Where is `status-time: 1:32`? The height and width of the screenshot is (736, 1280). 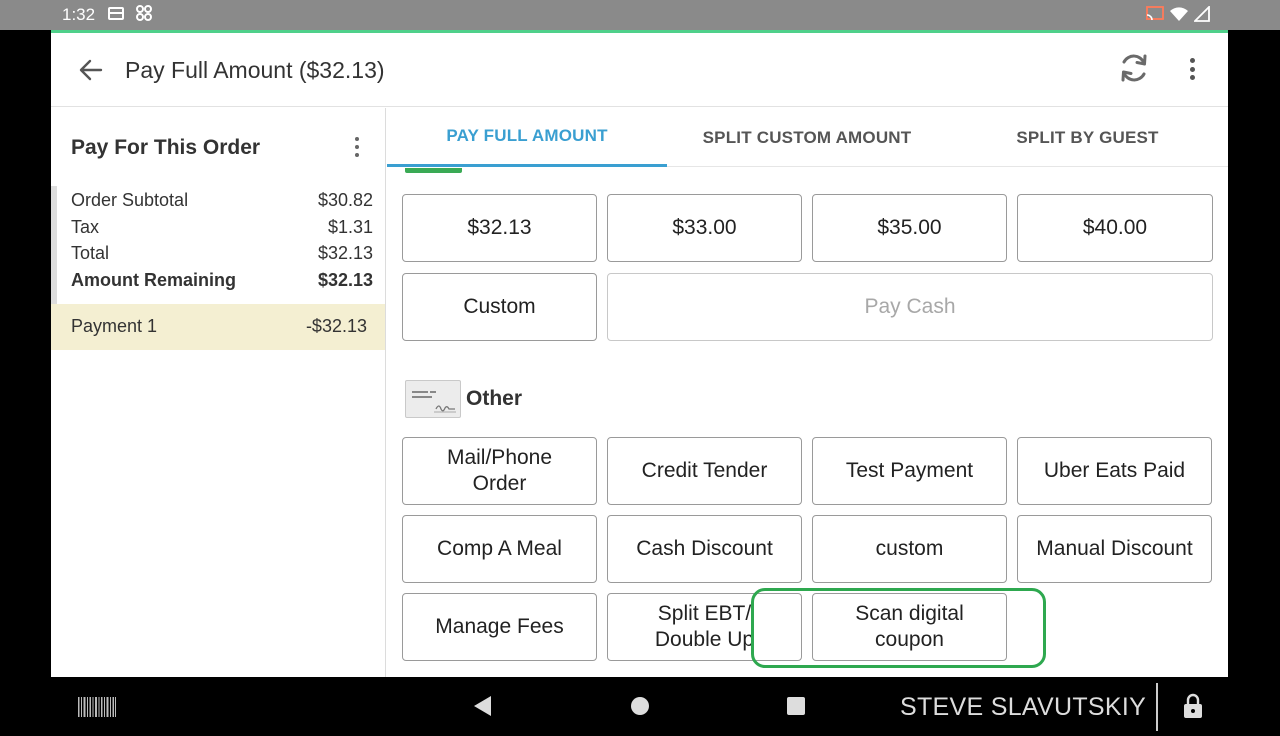
status-time: 1:32 is located at coordinates (79, 14).